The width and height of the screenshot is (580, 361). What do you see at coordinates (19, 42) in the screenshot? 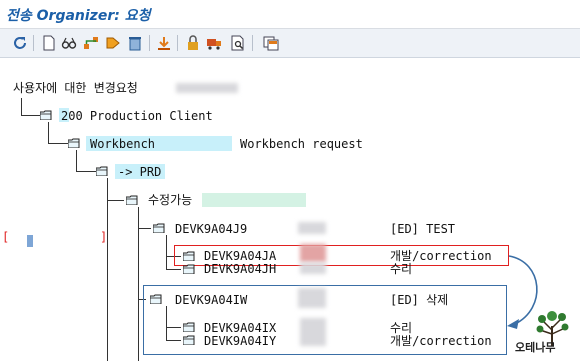
I see `refresh-icon` at bounding box center [19, 42].